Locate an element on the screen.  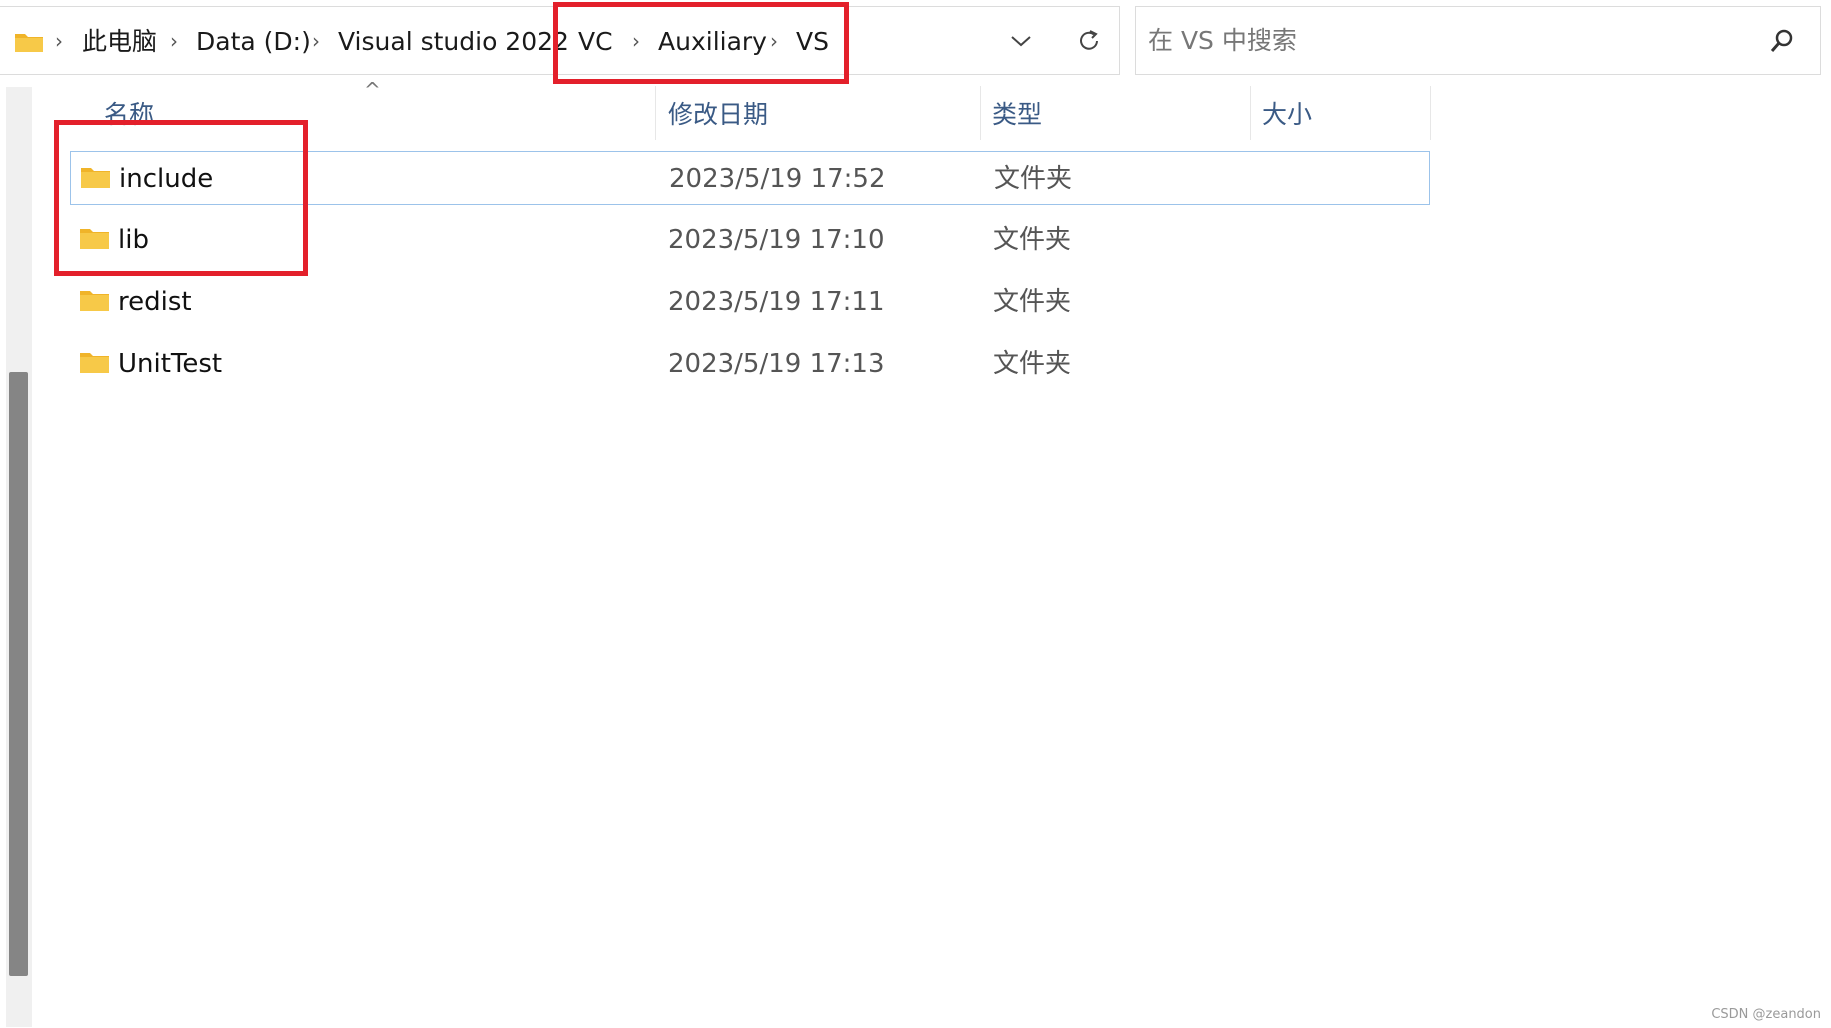
file-name: UnitTest is located at coordinates (170, 364).